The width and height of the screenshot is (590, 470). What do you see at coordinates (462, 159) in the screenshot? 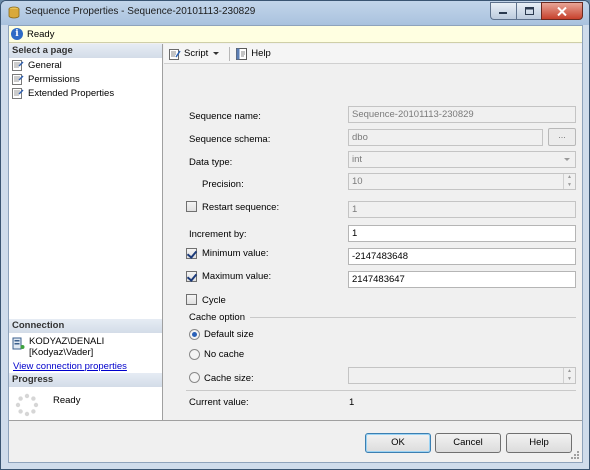
I see `data-type-select: int` at bounding box center [462, 159].